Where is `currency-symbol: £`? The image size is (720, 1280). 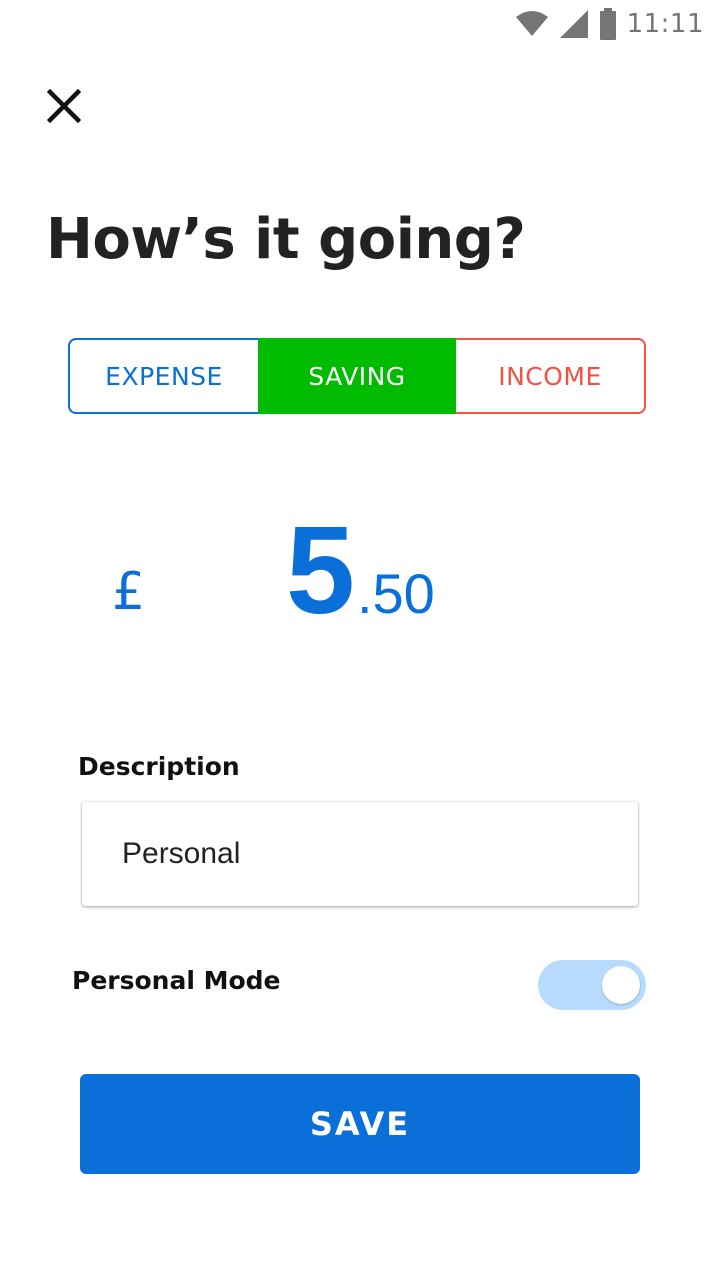 currency-symbol: £ is located at coordinates (128, 592).